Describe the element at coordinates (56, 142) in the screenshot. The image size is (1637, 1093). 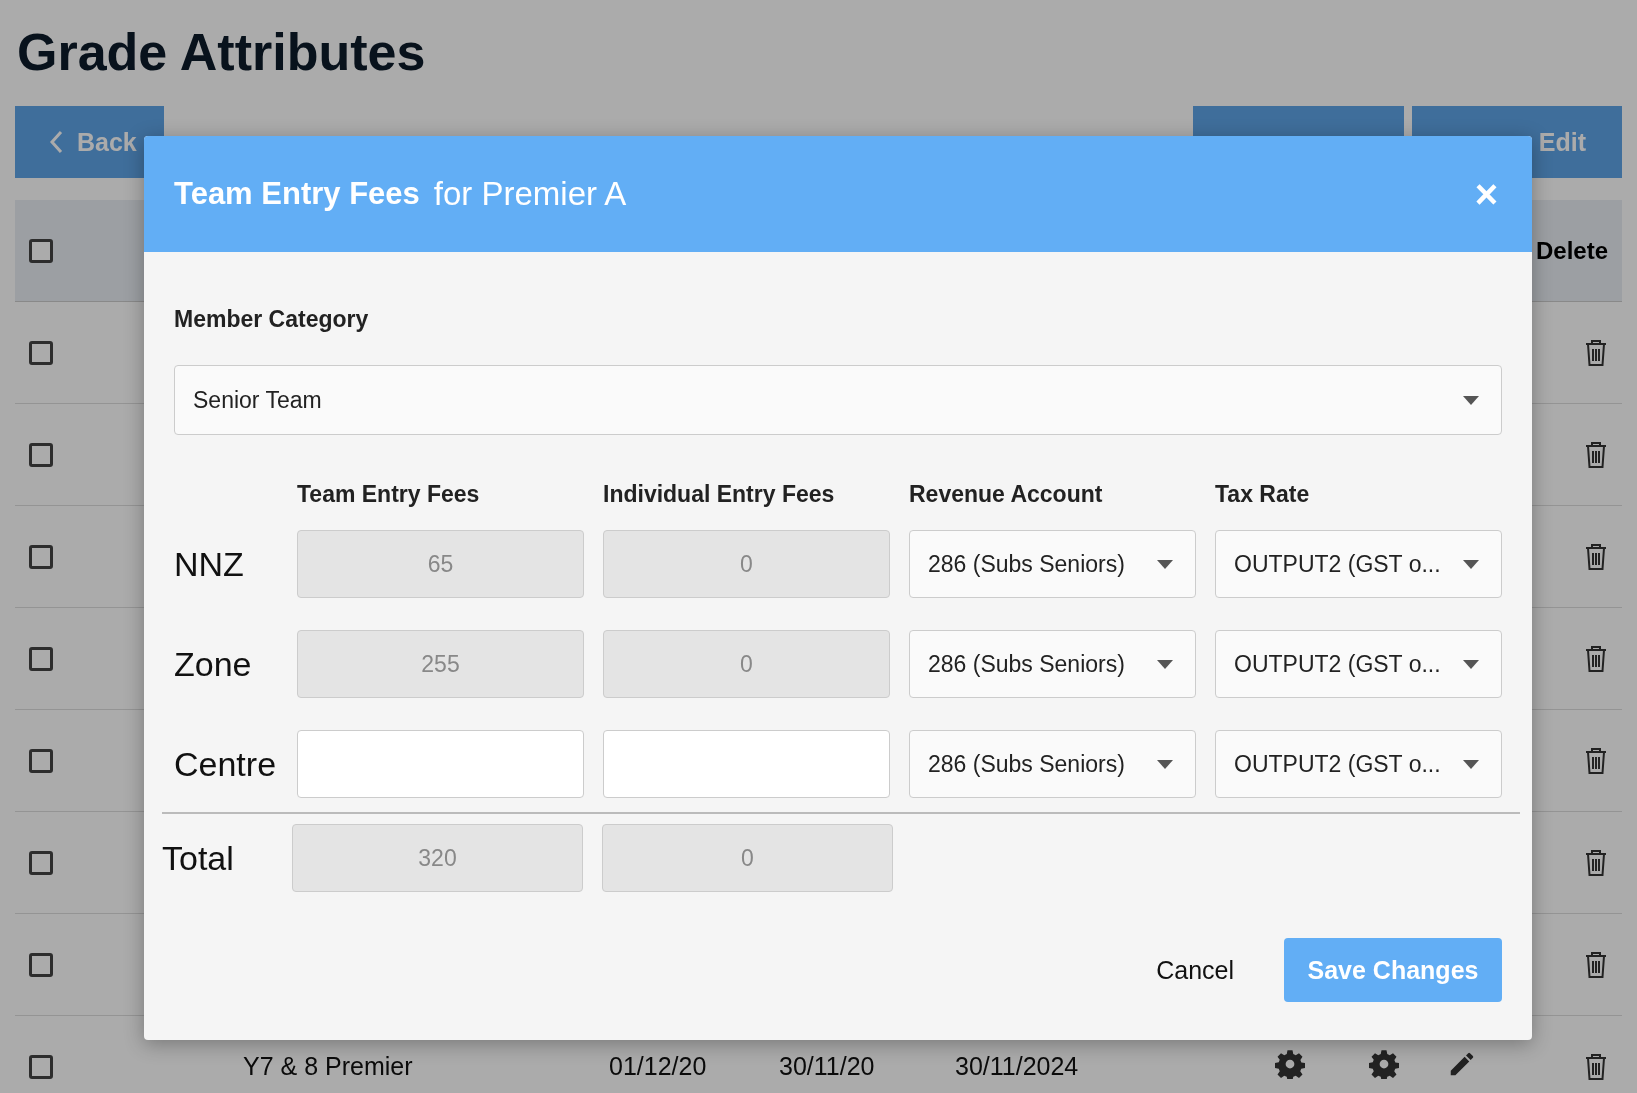
I see `chevron-left-icon` at that location.